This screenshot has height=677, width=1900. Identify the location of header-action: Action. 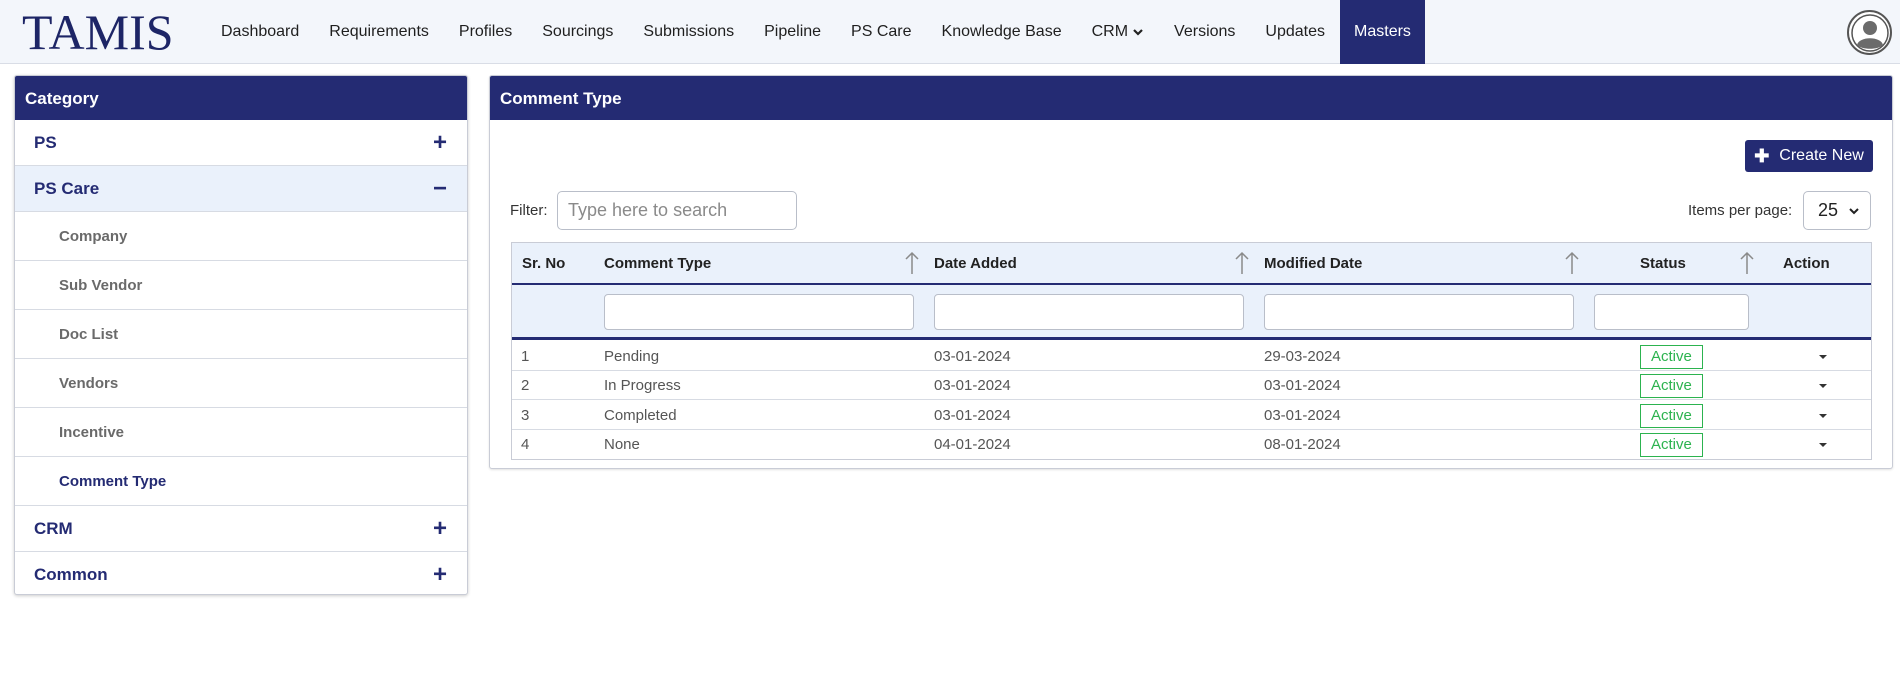
(1806, 263).